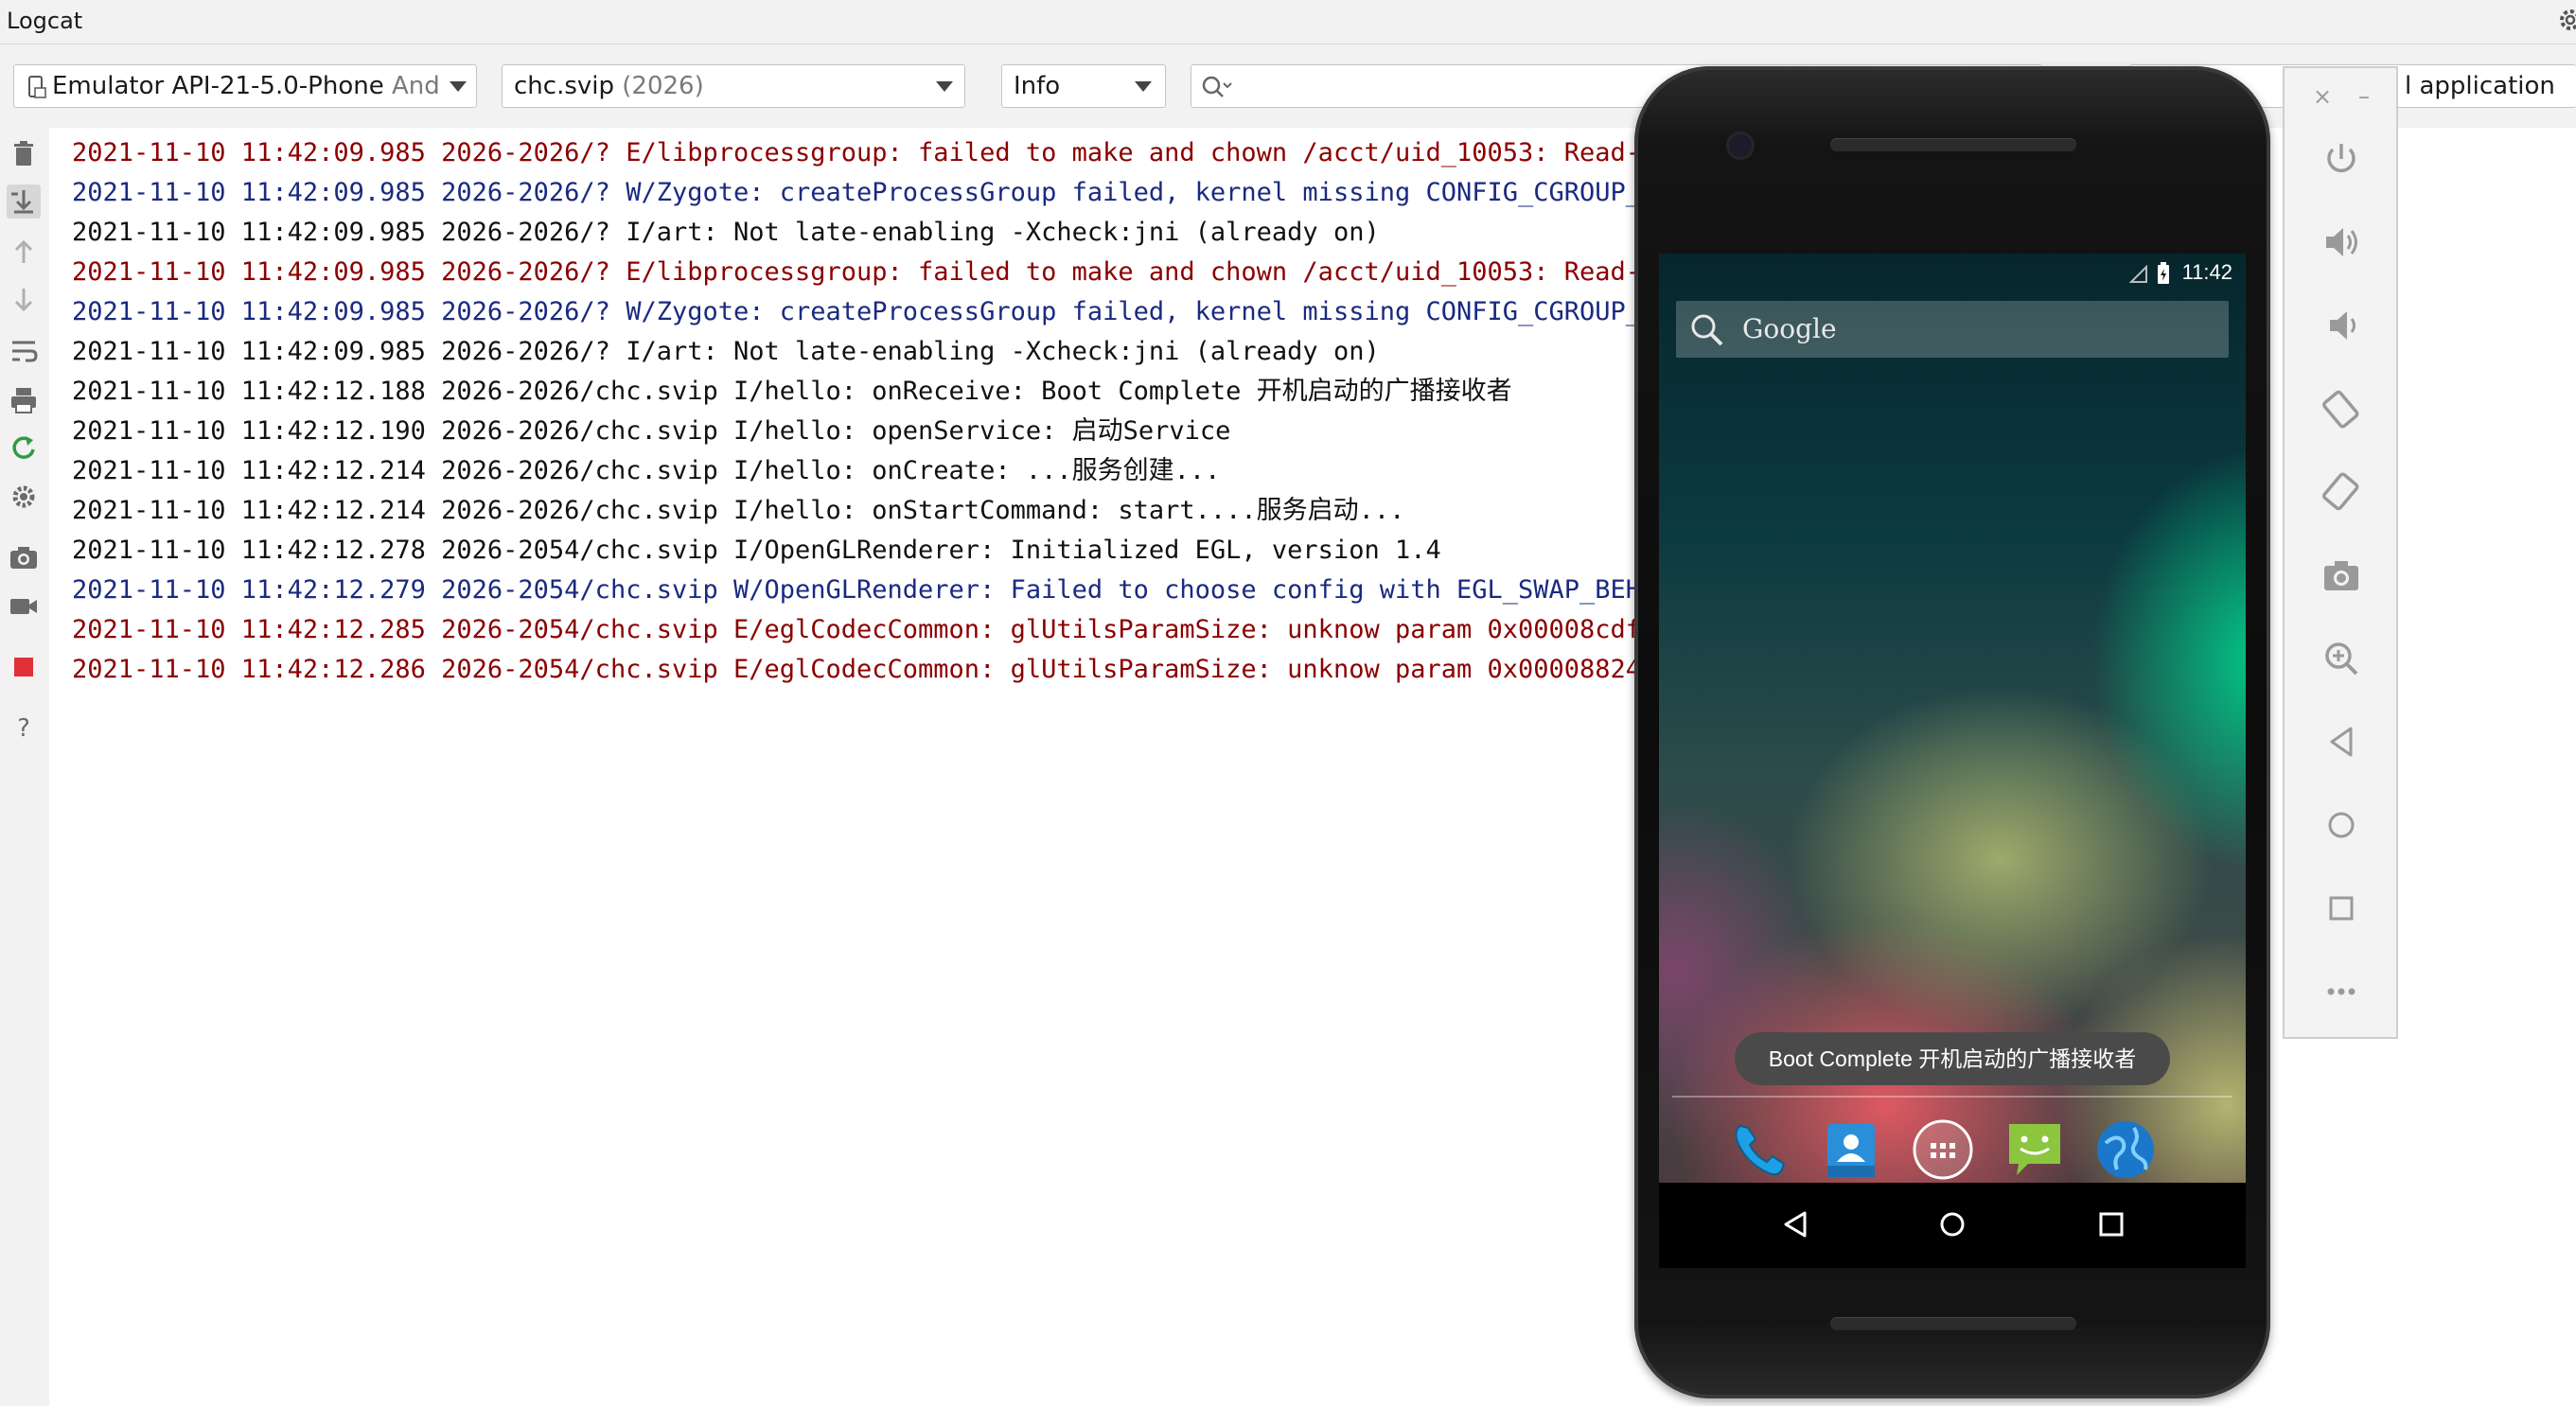 The image size is (2576, 1406). What do you see at coordinates (24, 667) in the screenshot?
I see `stop-icon` at bounding box center [24, 667].